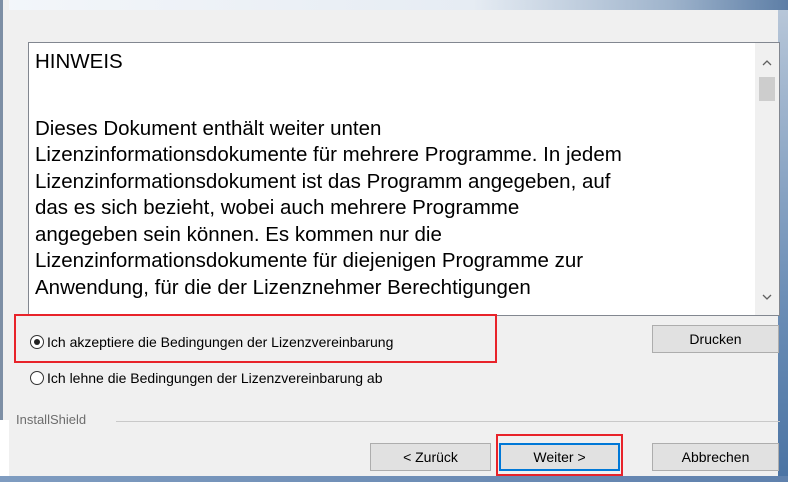 The image size is (788, 482). I want to click on next-button-highlight, so click(559, 455).